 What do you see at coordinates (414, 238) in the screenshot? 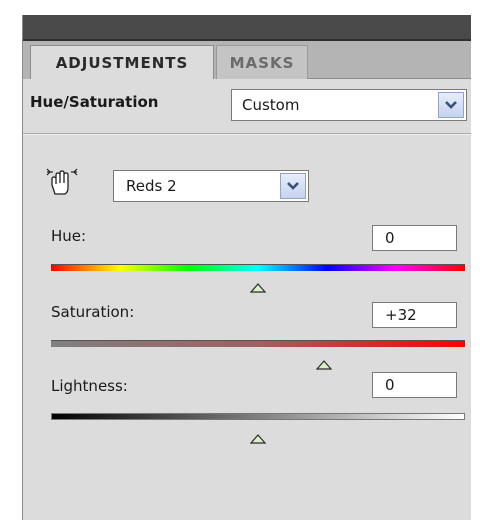
I see `hue-input: 0` at bounding box center [414, 238].